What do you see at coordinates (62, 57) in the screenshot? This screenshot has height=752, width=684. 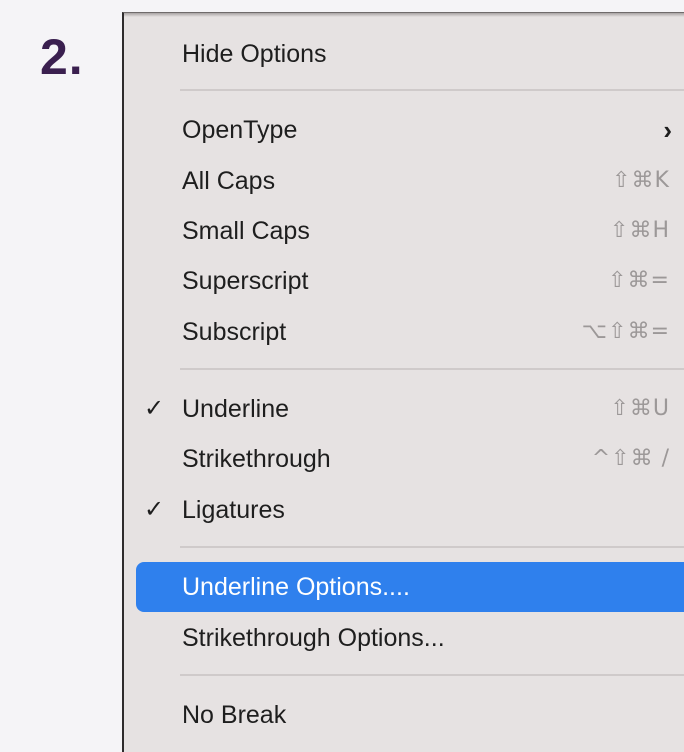 I see `step-number: 2.` at bounding box center [62, 57].